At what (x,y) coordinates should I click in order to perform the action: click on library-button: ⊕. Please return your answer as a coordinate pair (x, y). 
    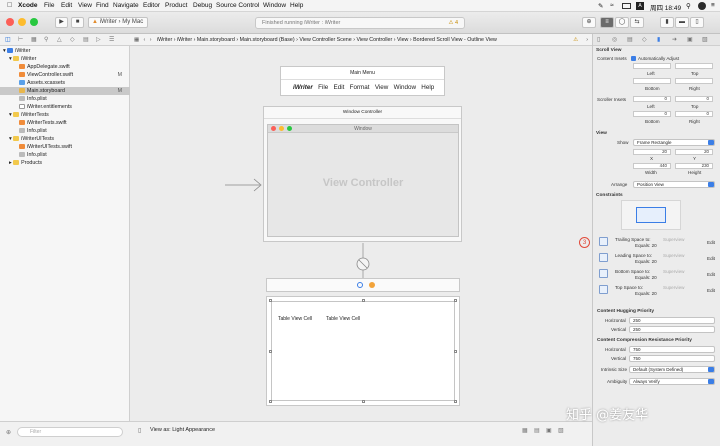
    Looking at the image, I should click on (589, 22).